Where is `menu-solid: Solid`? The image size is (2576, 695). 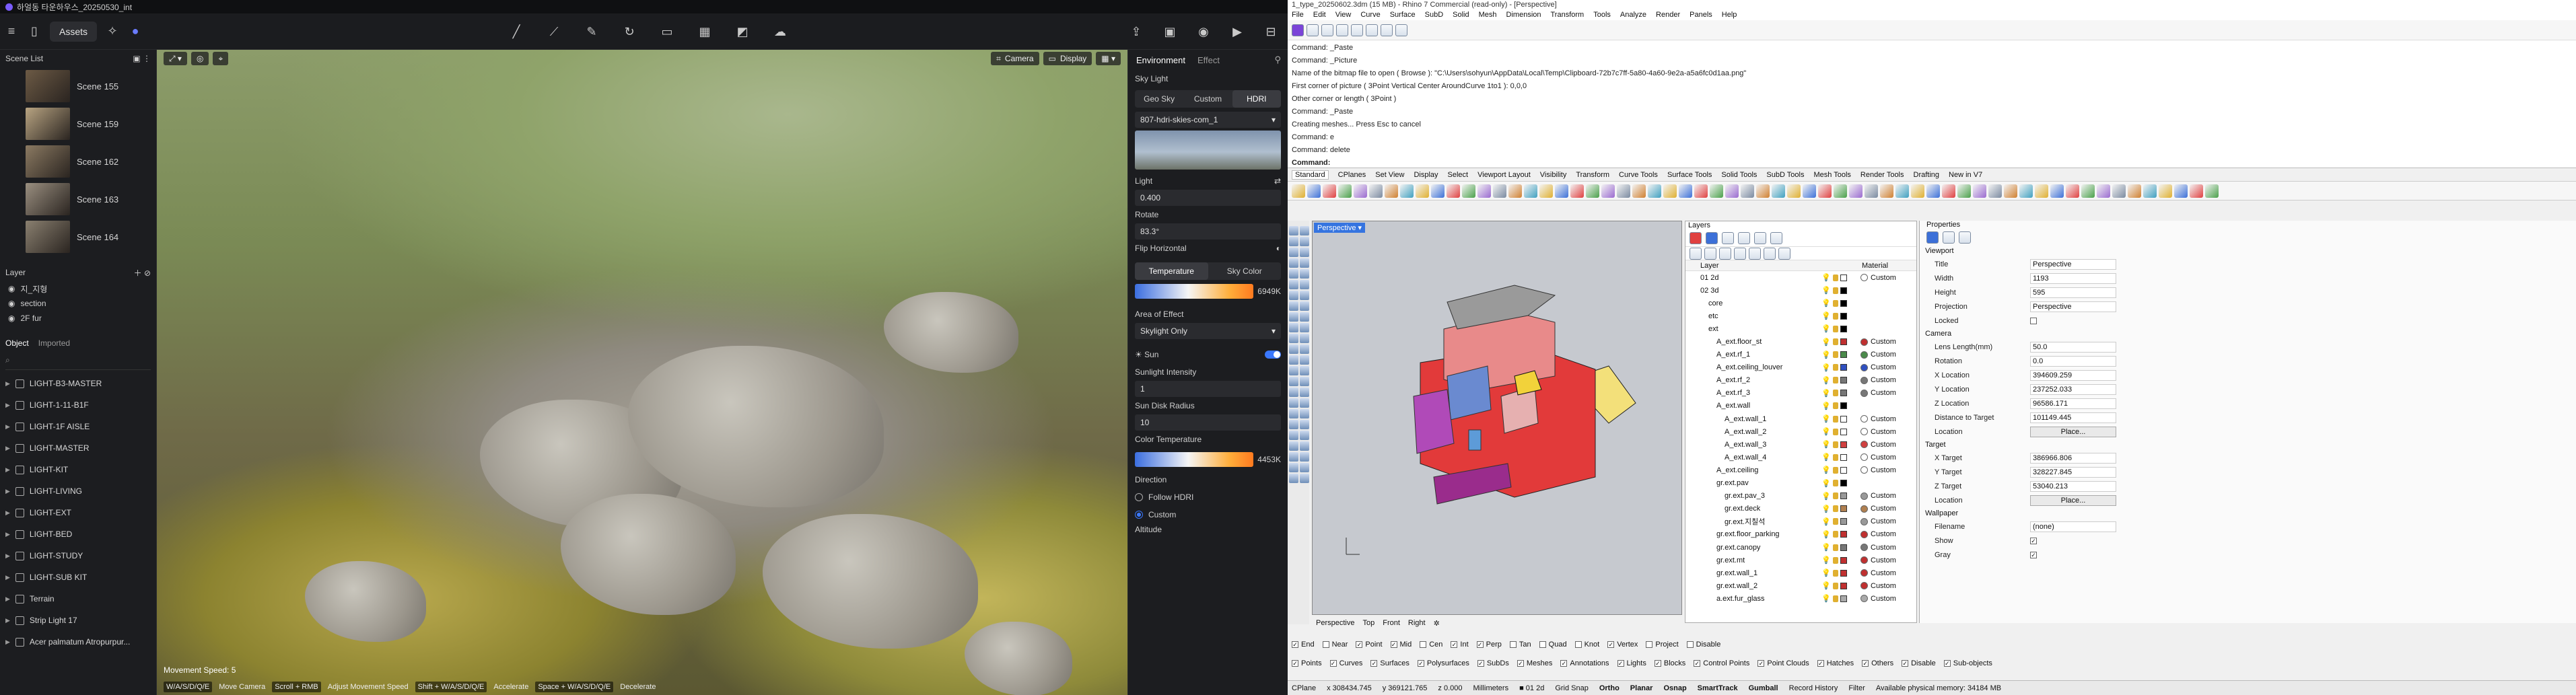 menu-solid: Solid is located at coordinates (1461, 15).